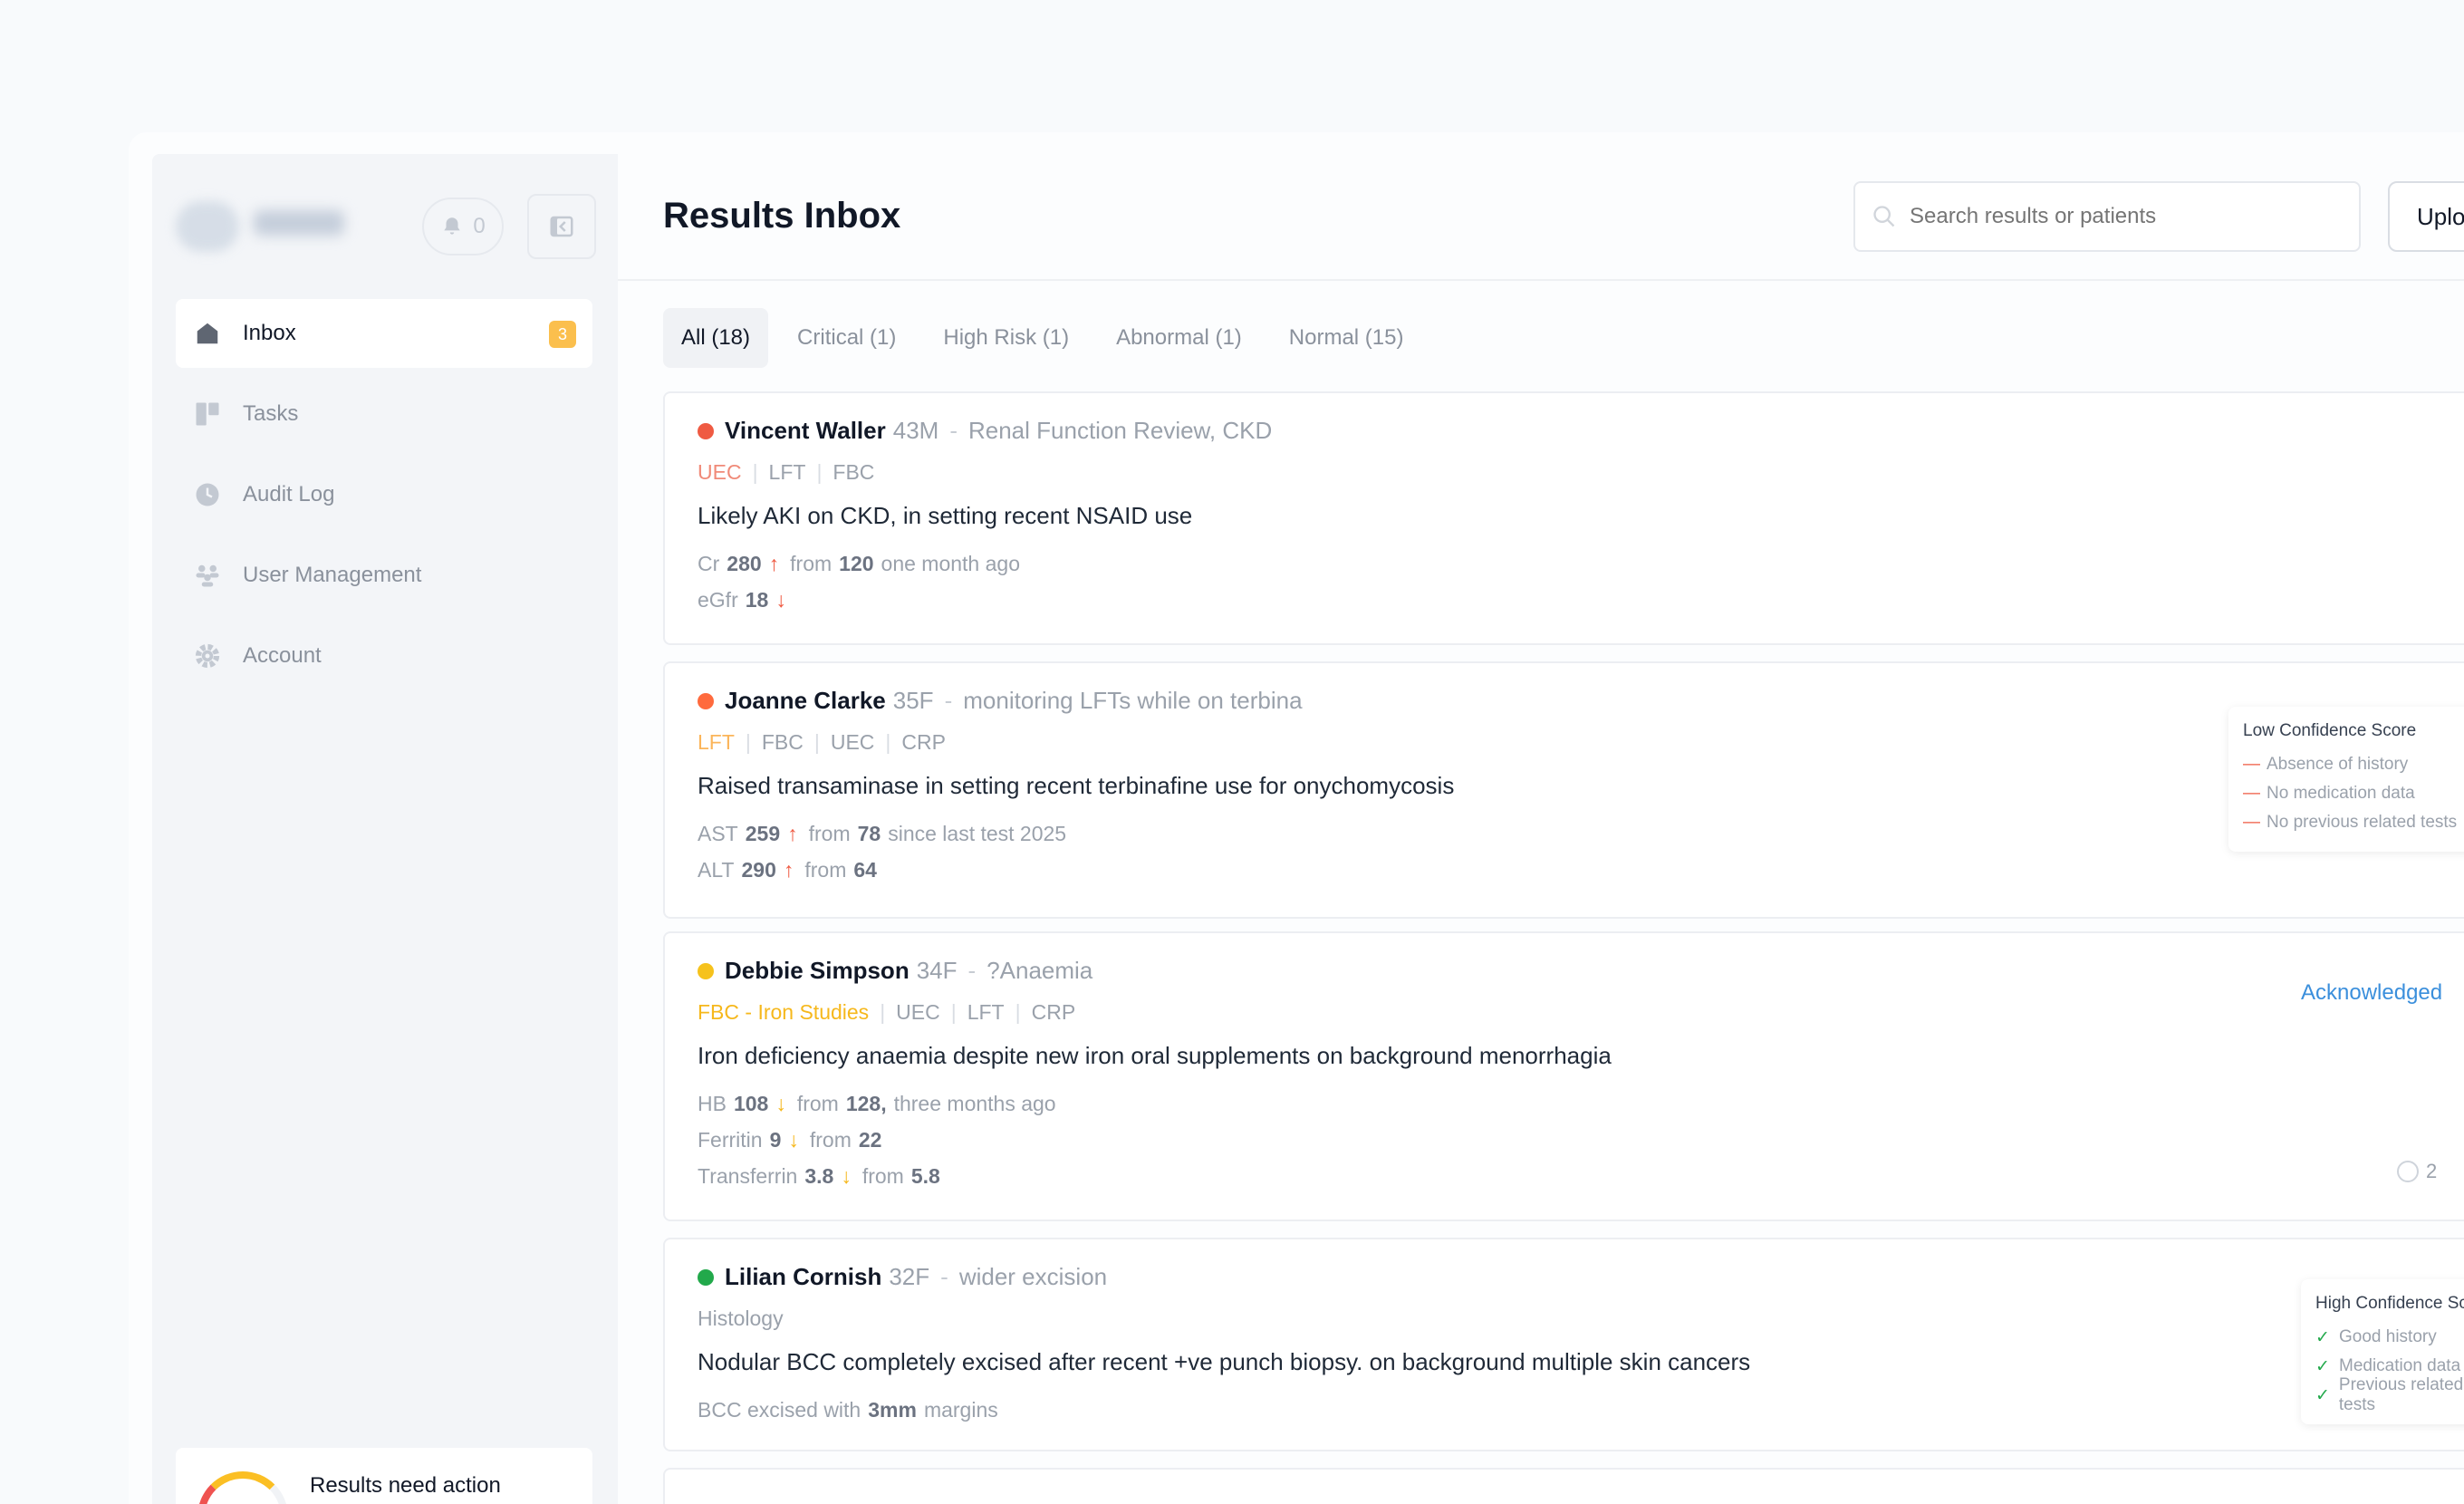 This screenshot has width=2464, height=1504. Describe the element at coordinates (384, 333) in the screenshot. I see `sidebar-item-inbox: Inbox 3` at that location.